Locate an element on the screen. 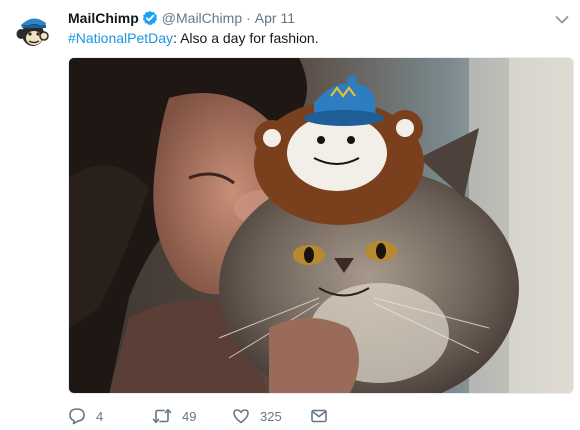 Image resolution: width=580 pixels, height=430 pixels. like-button: 325 is located at coordinates (271, 416).